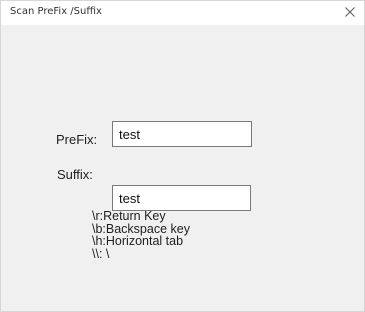 Image resolution: width=365 pixels, height=312 pixels. Describe the element at coordinates (182, 13) in the screenshot. I see `title-bar: Scan PreFix /Suffix` at that location.